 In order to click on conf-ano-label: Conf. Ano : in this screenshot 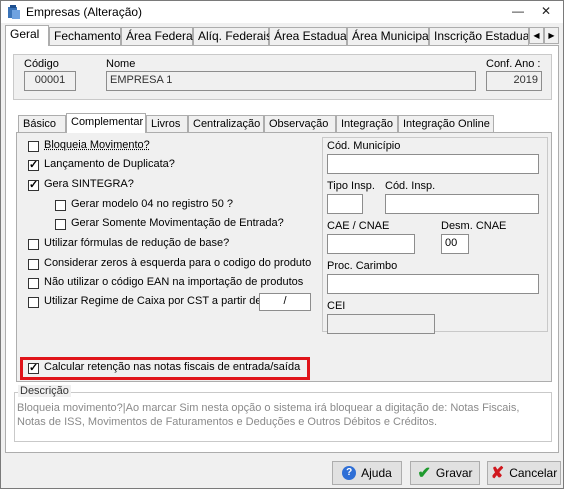, I will do `click(513, 64)`.